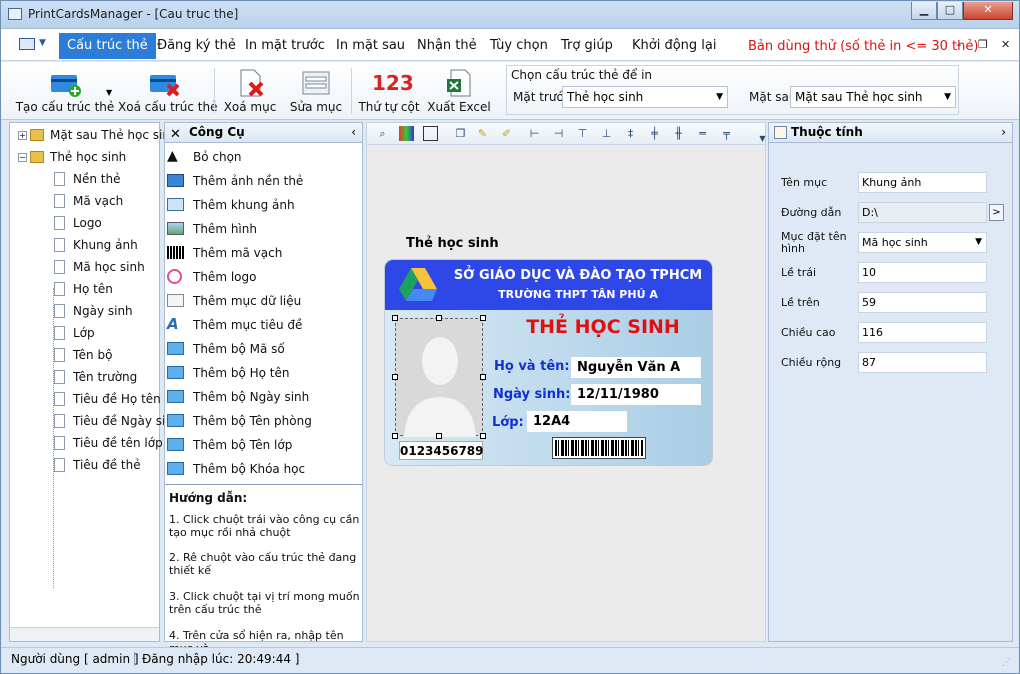 The image size is (1020, 674). What do you see at coordinates (107, 46) in the screenshot?
I see `menu-cau-truc-the: Cấu trúc thẻ` at bounding box center [107, 46].